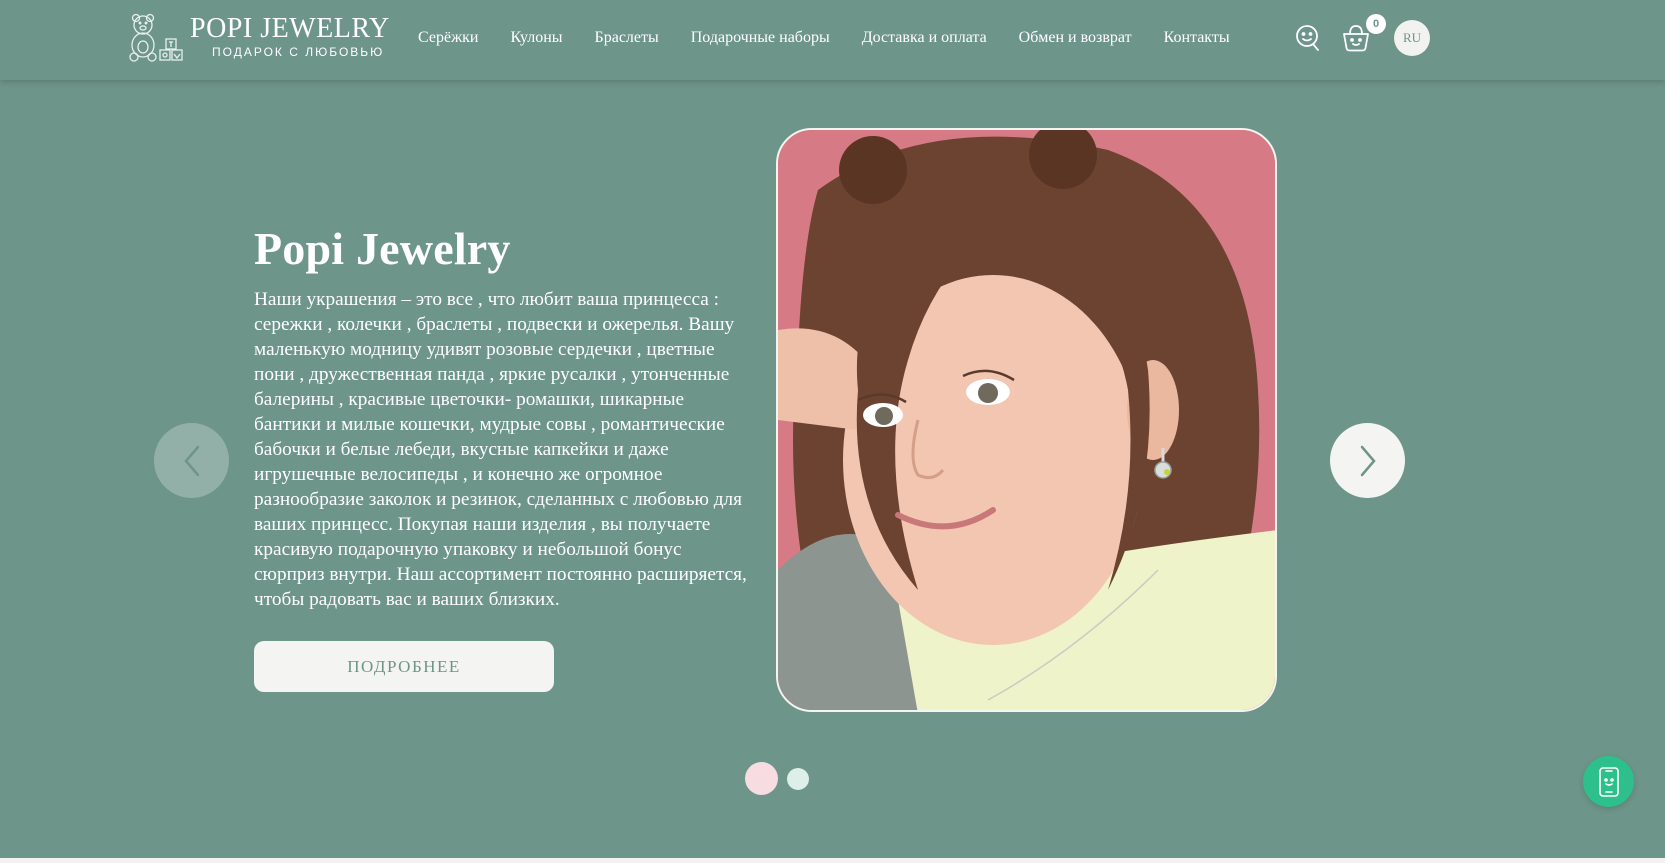  Describe the element at coordinates (1197, 38) in the screenshot. I see `nav-item-contacts: Контакты` at that location.